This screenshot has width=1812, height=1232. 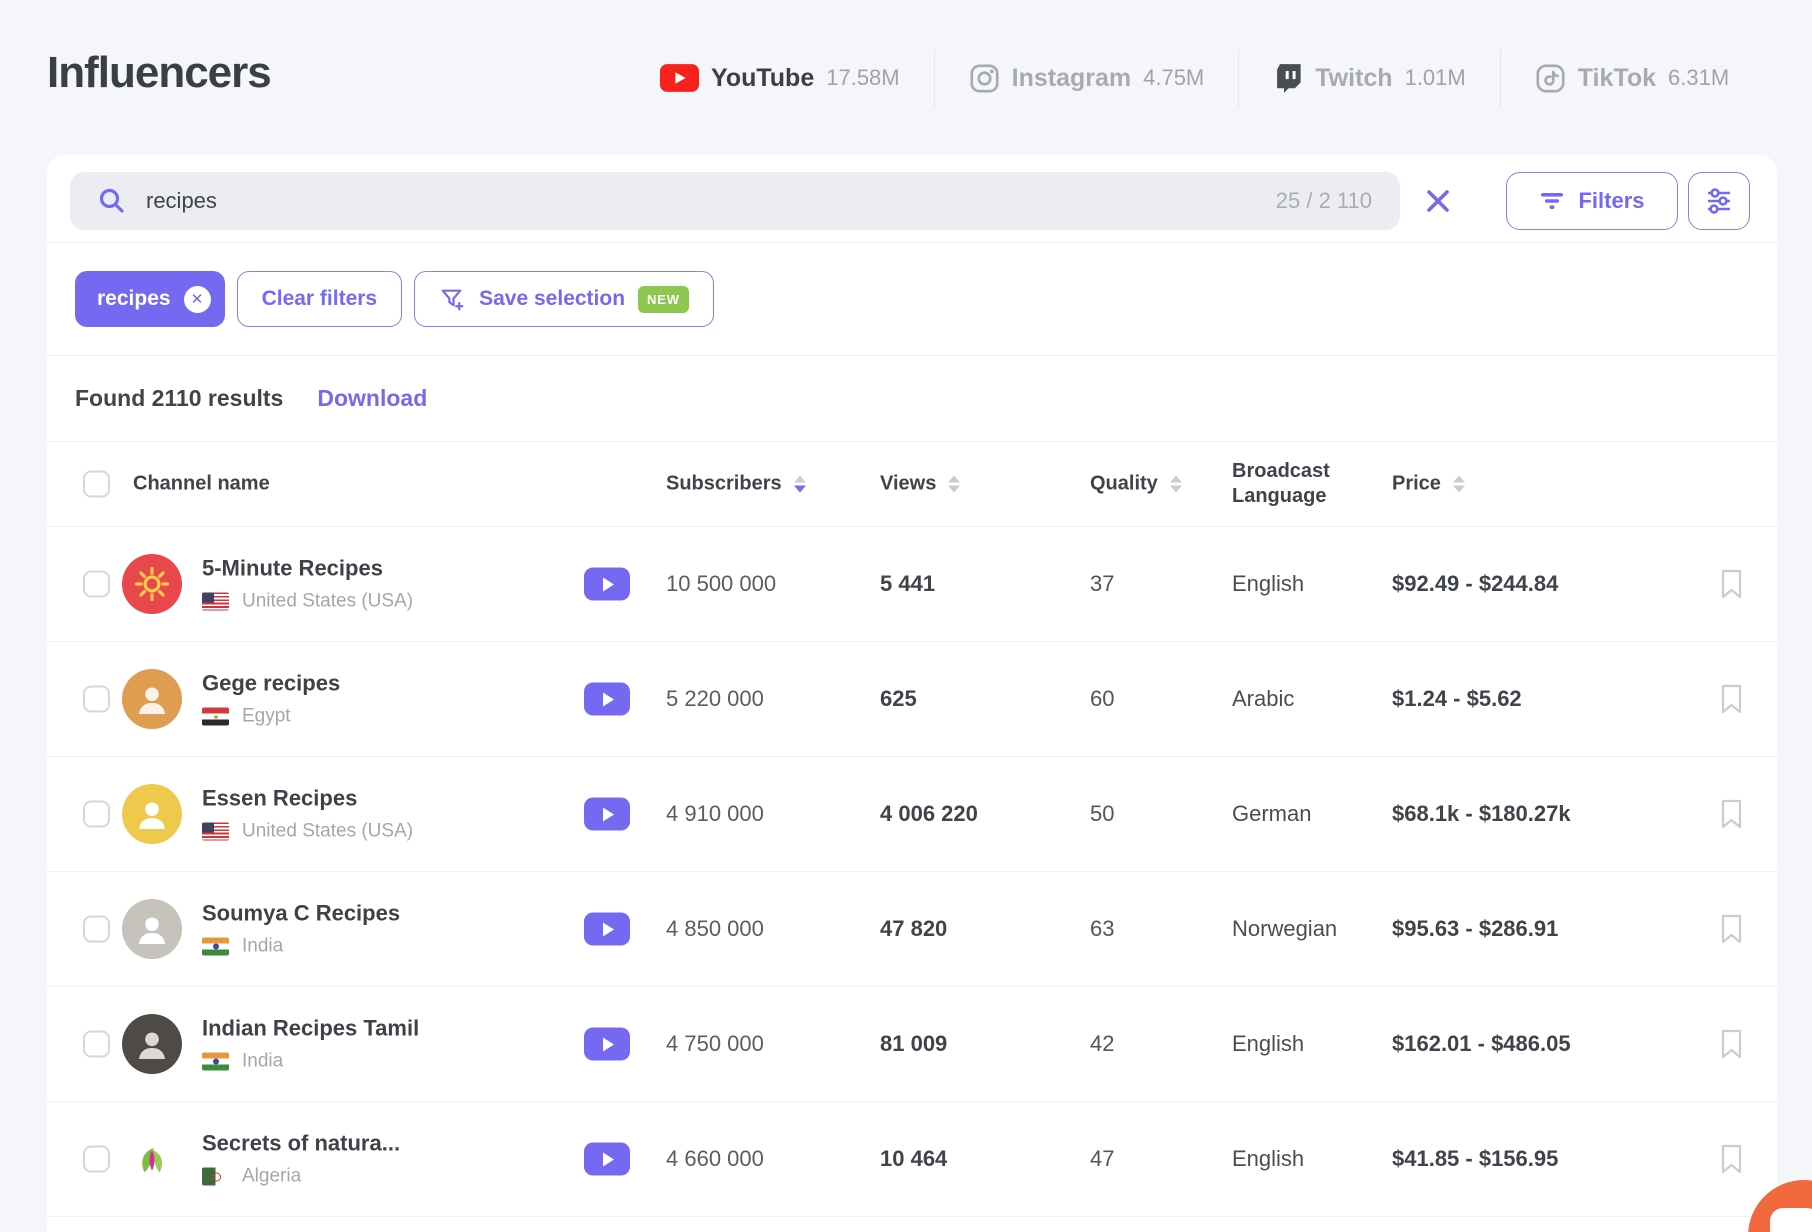 I want to click on tab-youtube: YouTube 17.58M, so click(x=780, y=78).